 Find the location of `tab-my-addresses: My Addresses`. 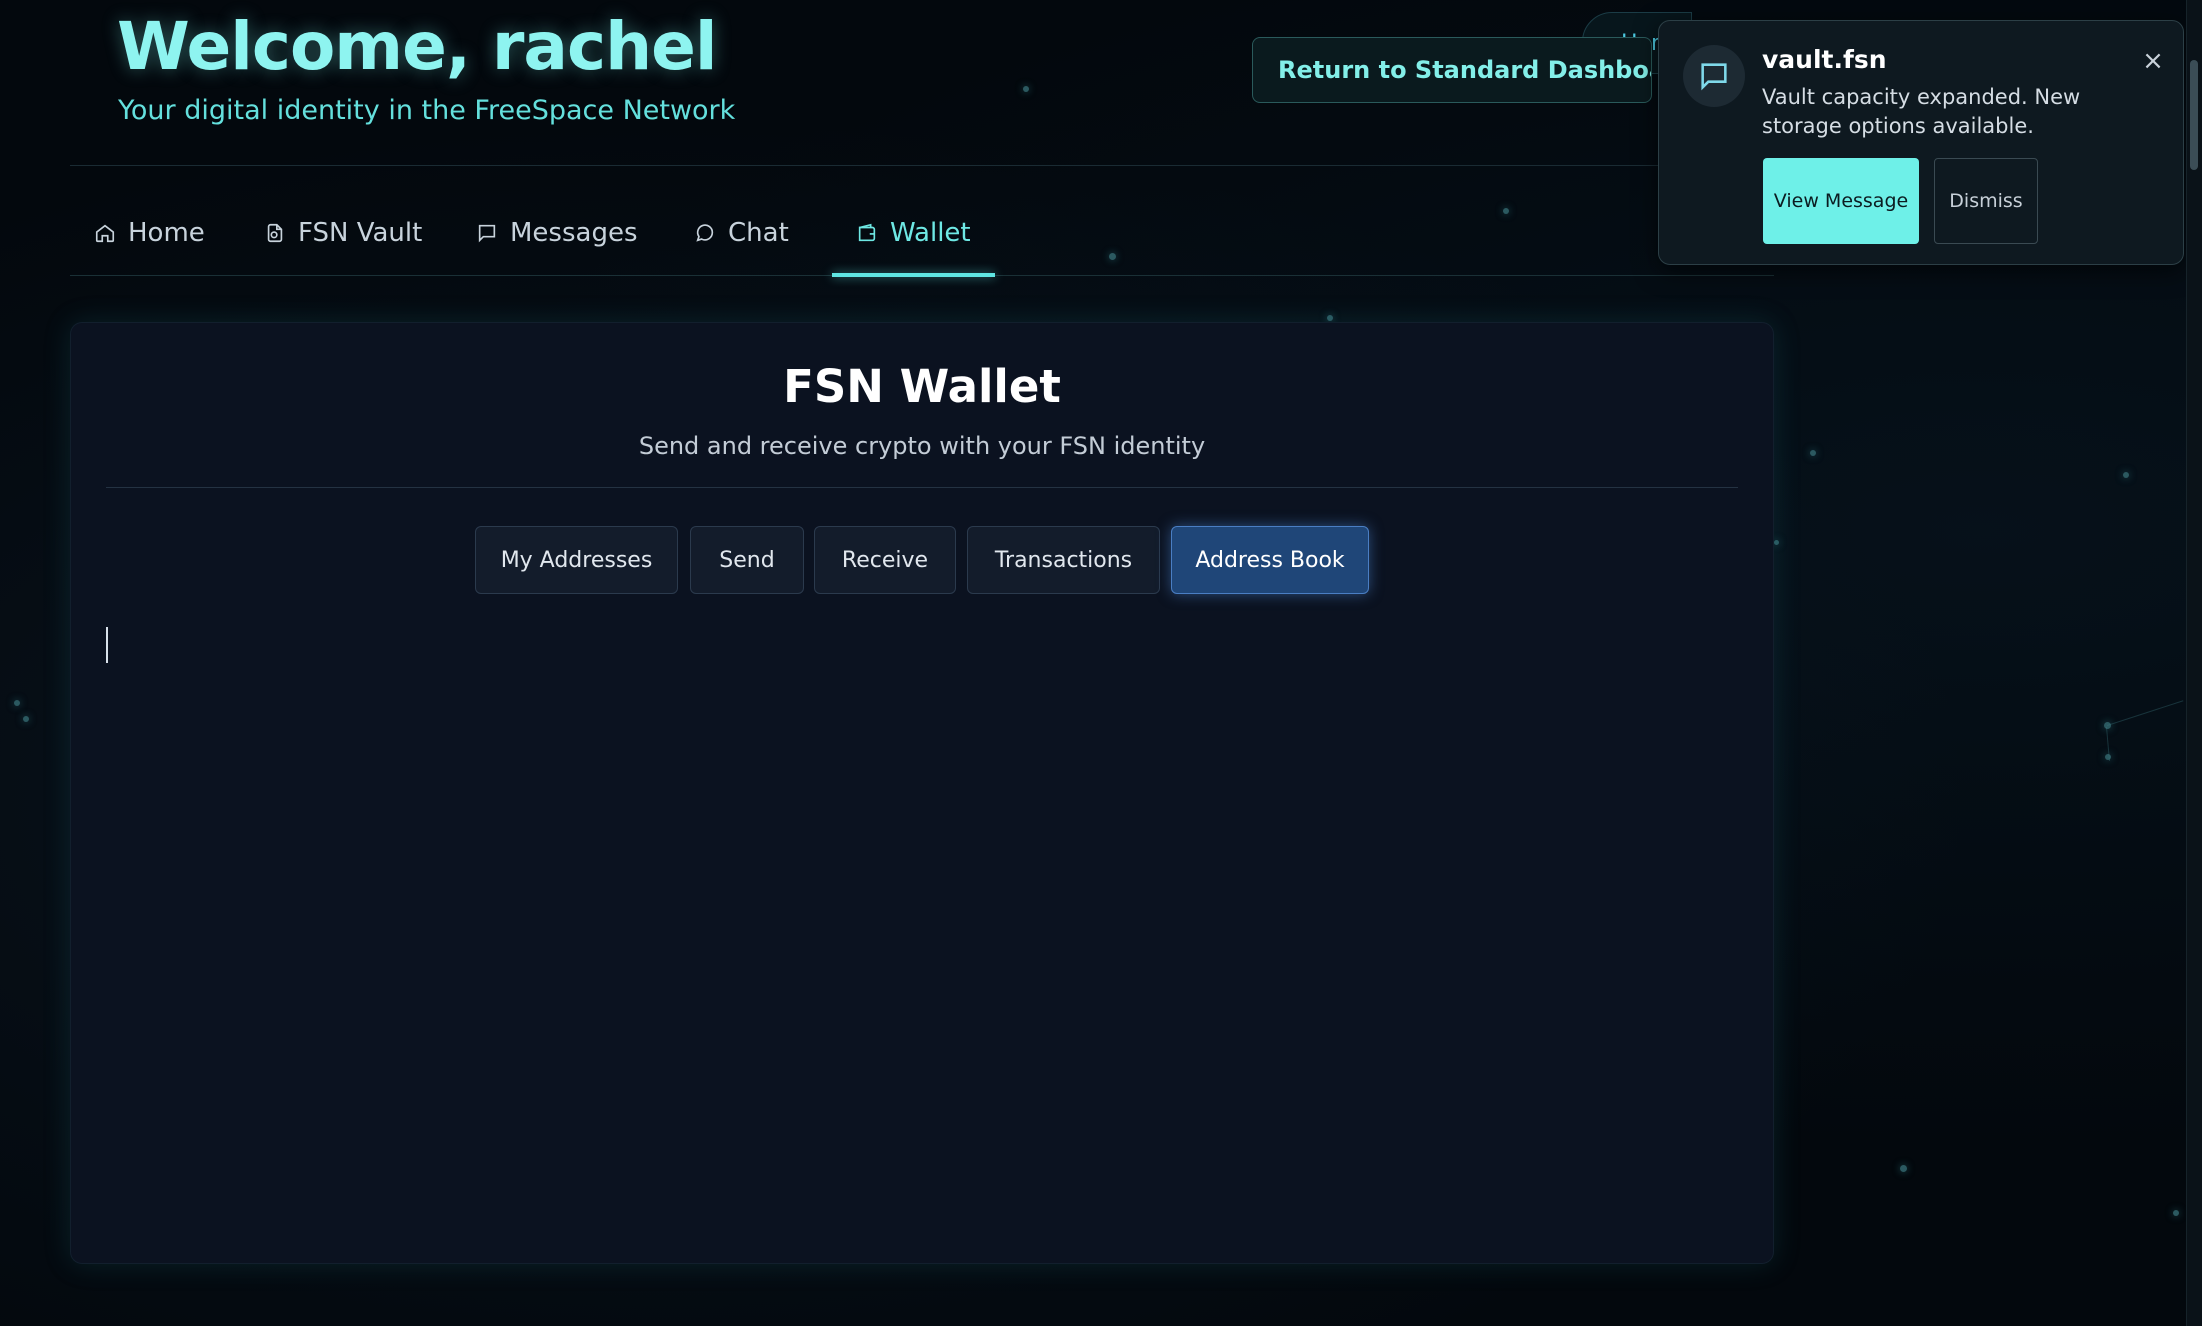

tab-my-addresses: My Addresses is located at coordinates (576, 560).